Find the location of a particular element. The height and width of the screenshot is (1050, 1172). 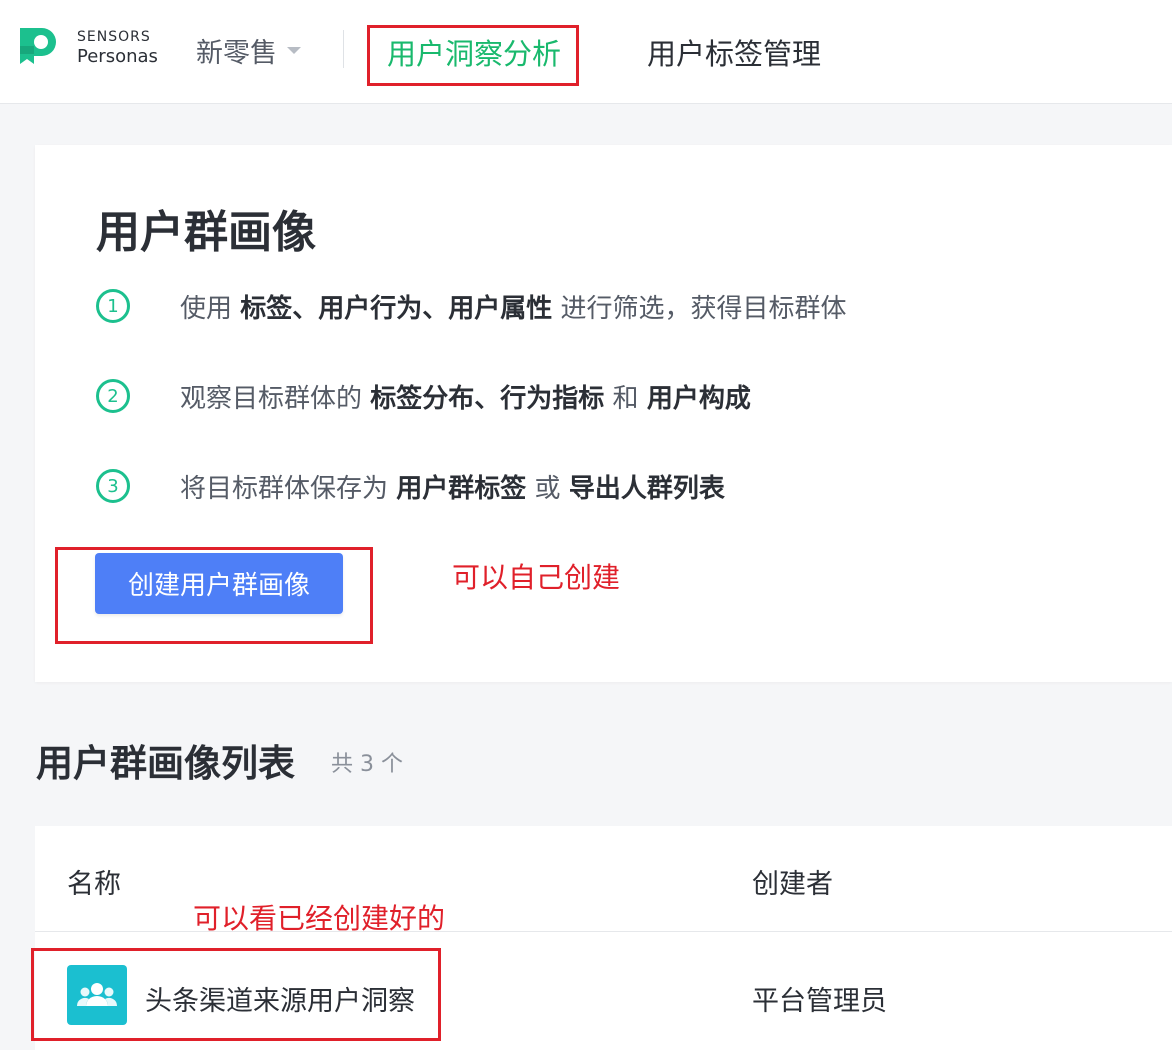

step-text-part: 和 is located at coordinates (625, 398).